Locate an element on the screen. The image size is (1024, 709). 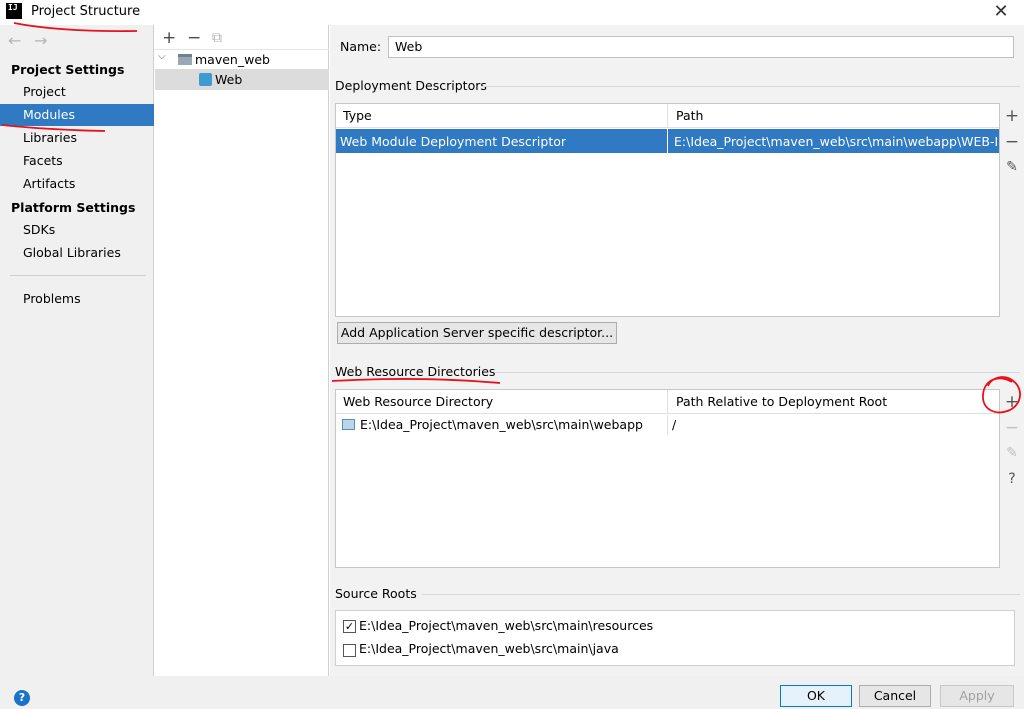
title-underline-mark is located at coordinates (75, 27).